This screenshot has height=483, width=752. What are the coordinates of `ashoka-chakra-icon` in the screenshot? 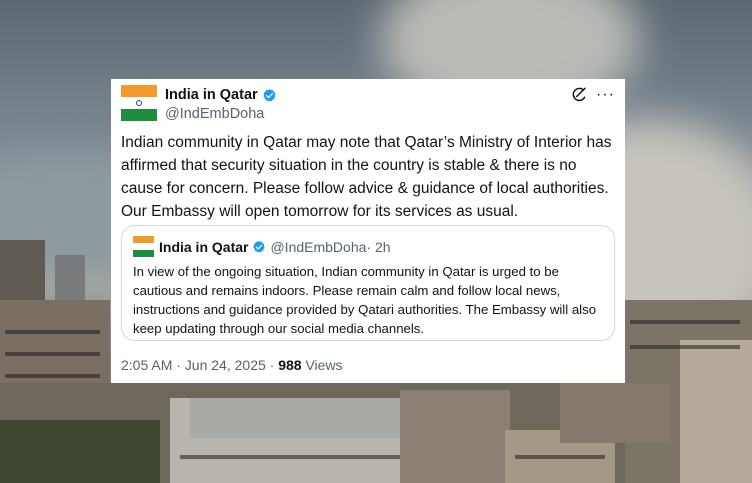 It's located at (139, 103).